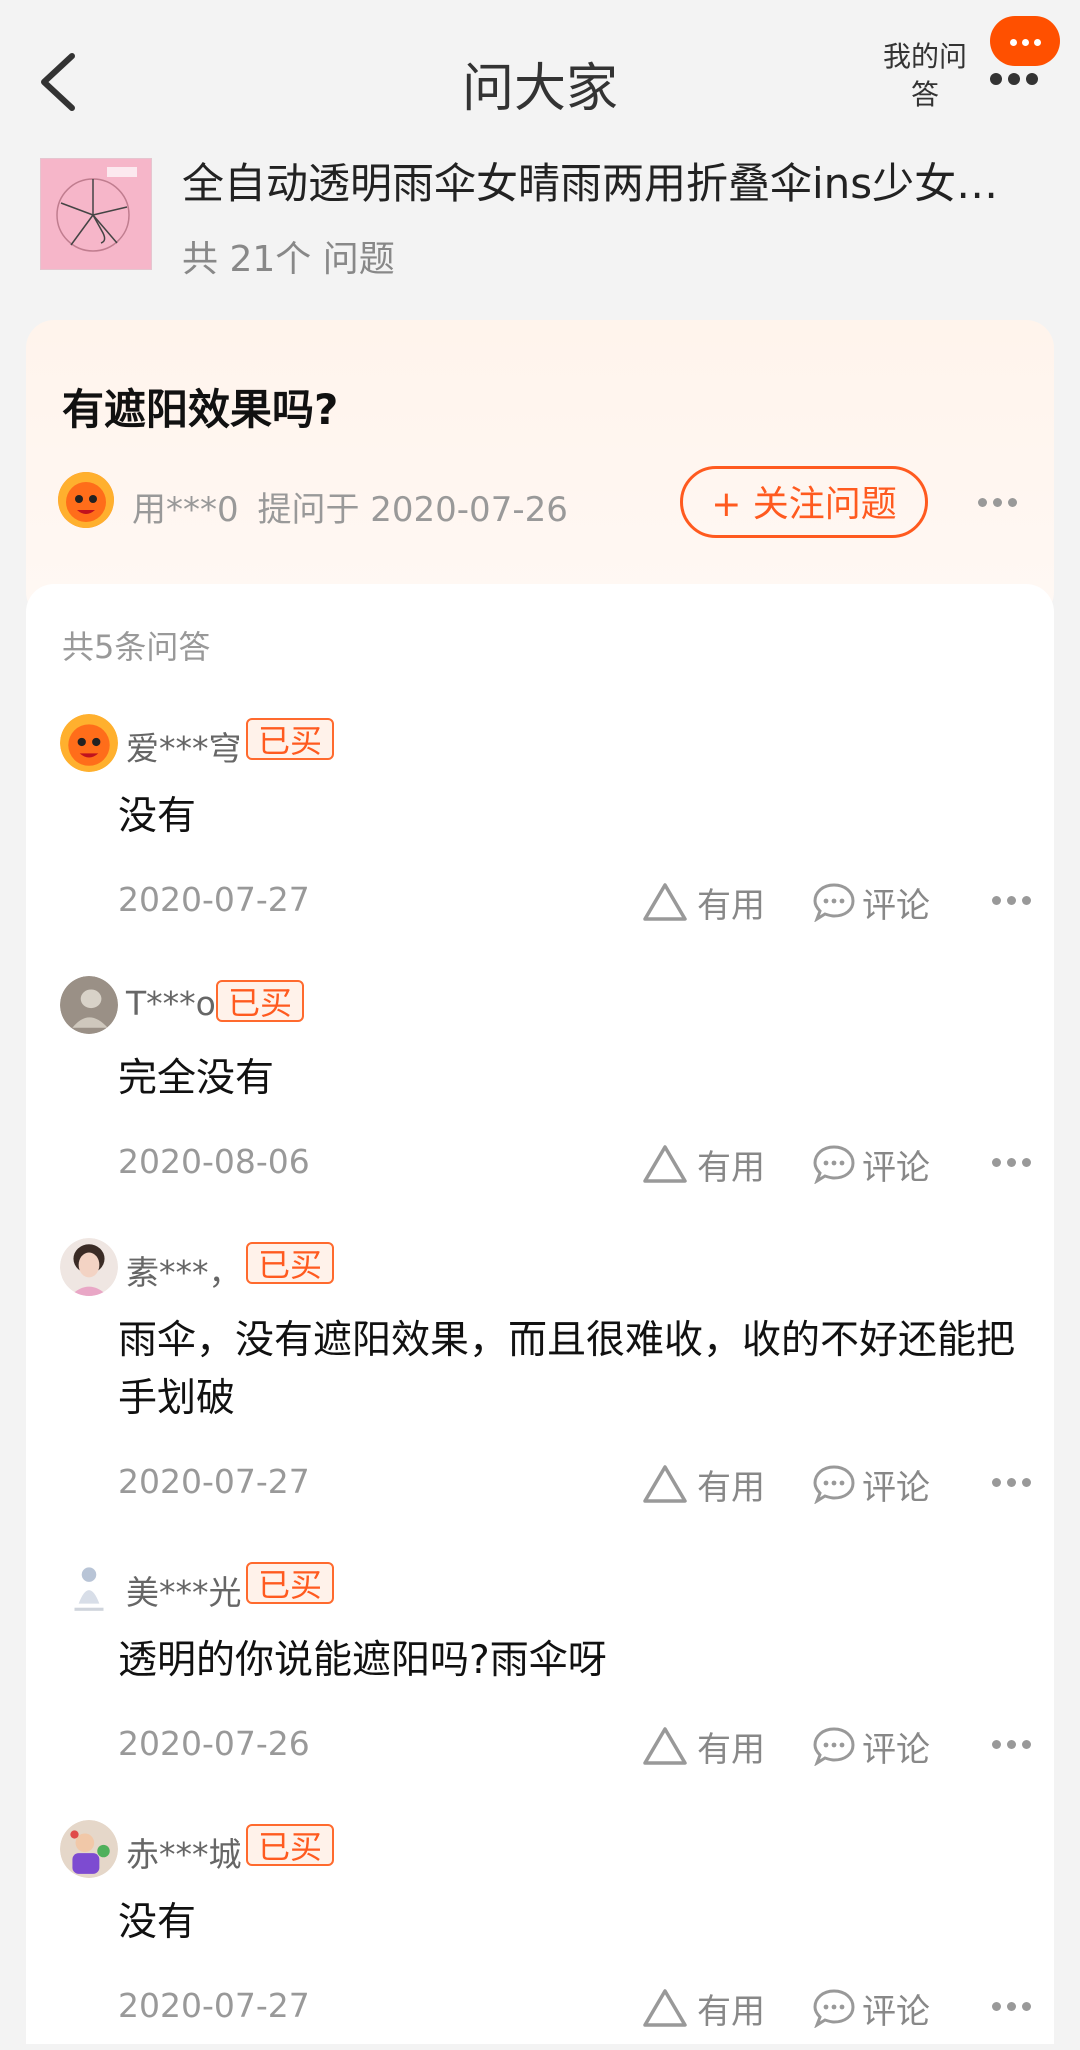  I want to click on answer-text: 完全没有, so click(196, 1078).